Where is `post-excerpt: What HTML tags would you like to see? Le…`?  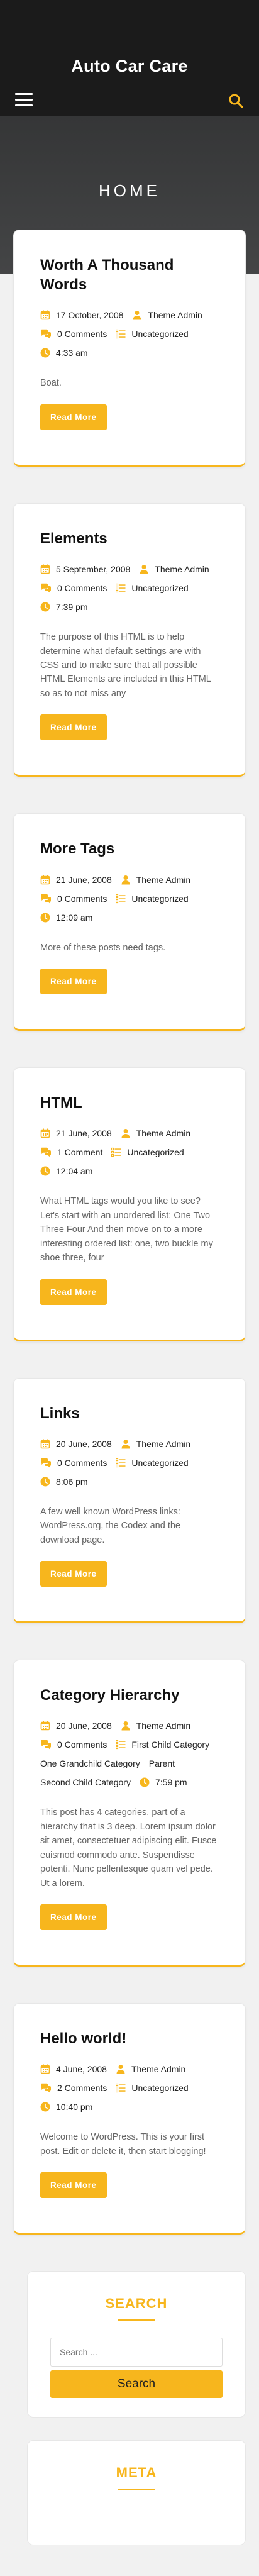
post-excerpt: What HTML tags would you like to see? Le… is located at coordinates (126, 1229).